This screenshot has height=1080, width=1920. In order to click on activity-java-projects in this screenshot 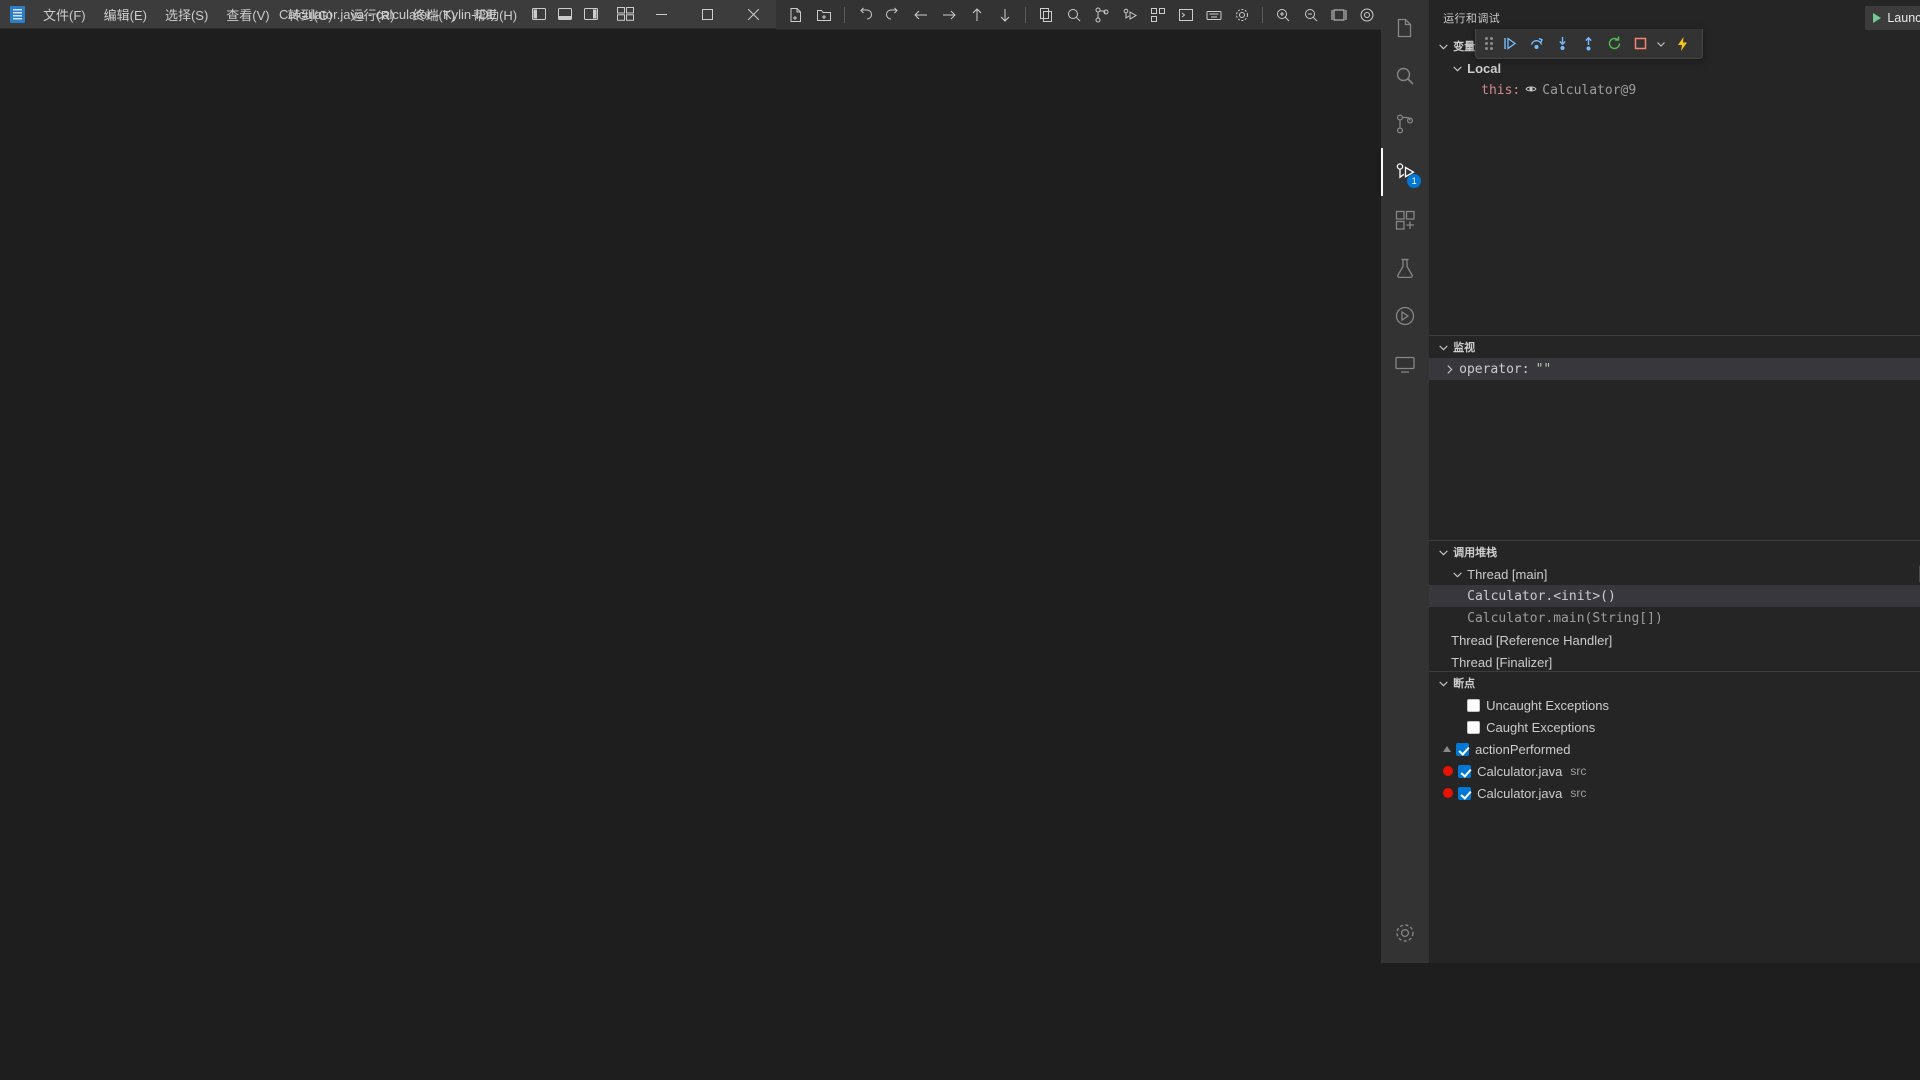, I will do `click(1405, 316)`.